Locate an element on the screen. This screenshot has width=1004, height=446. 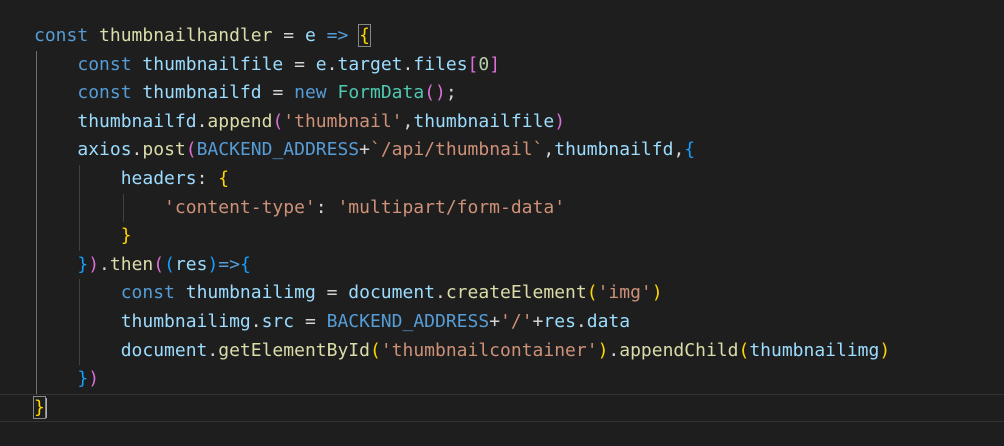
code-line: }) is located at coordinates (519, 379).